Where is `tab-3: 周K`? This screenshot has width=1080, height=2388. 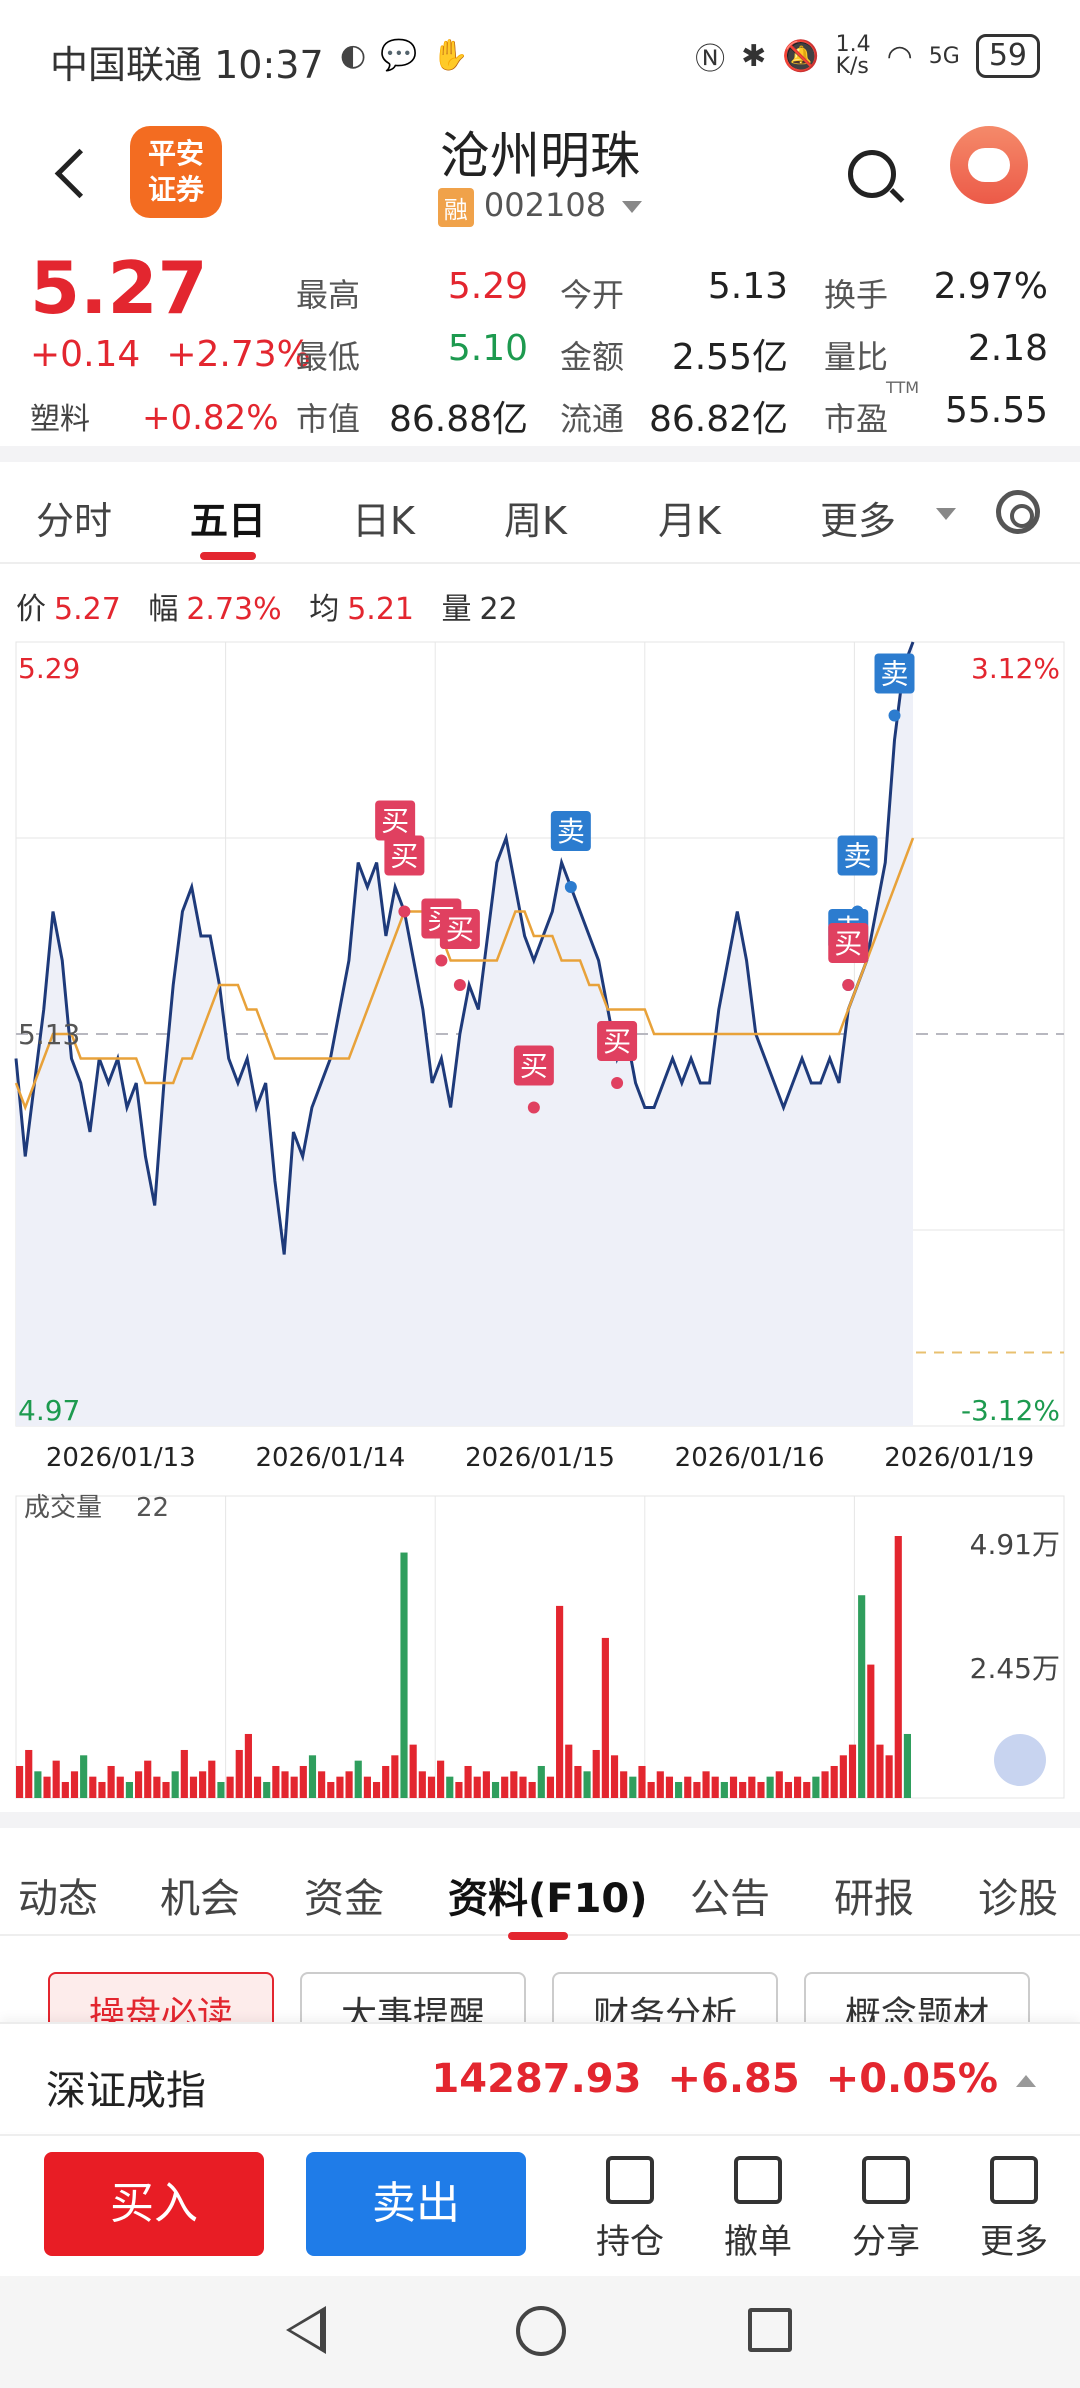 tab-3: 周K is located at coordinates (535, 517).